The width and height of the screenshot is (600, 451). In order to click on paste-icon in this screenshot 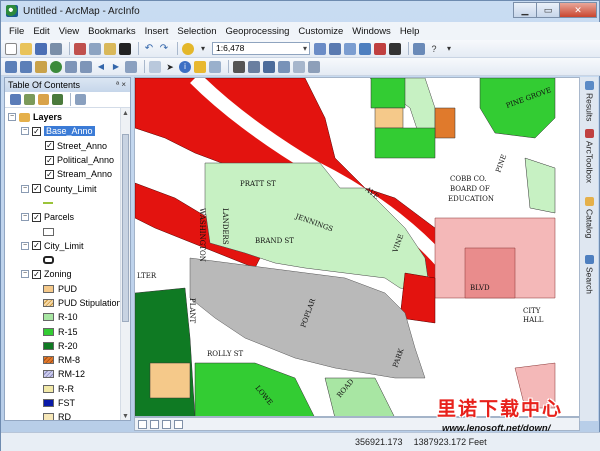, I will do `click(110, 48)`.